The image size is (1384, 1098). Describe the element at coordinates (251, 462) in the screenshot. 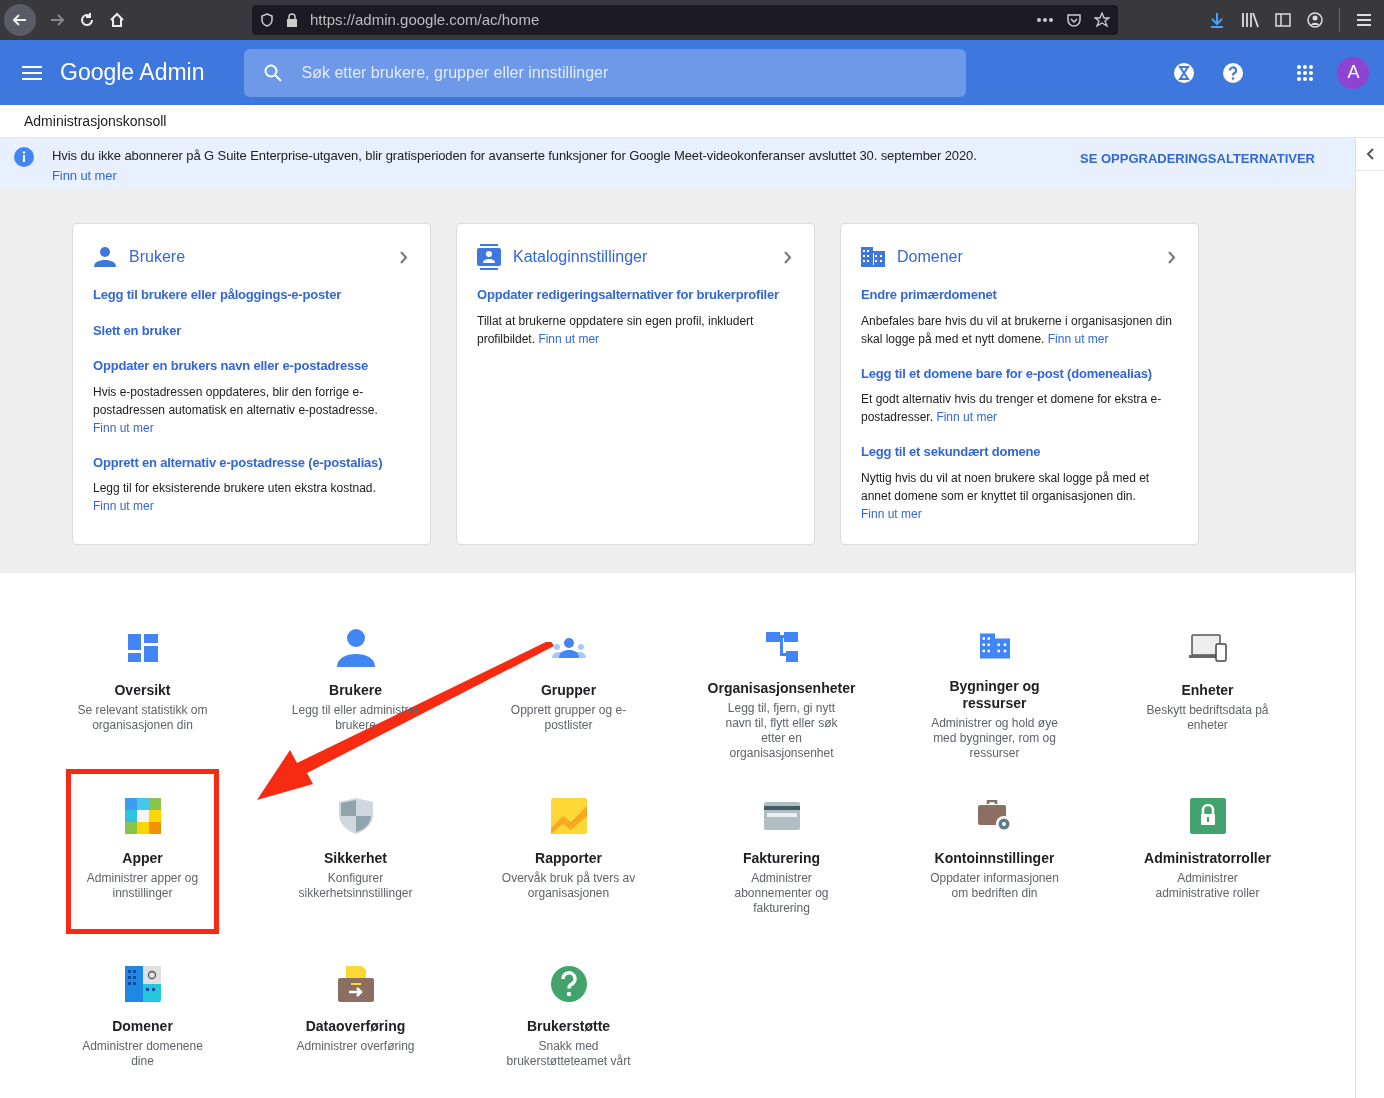

I see `section-link: Opprett en alternativ e-postadresse (e-postalias)` at that location.